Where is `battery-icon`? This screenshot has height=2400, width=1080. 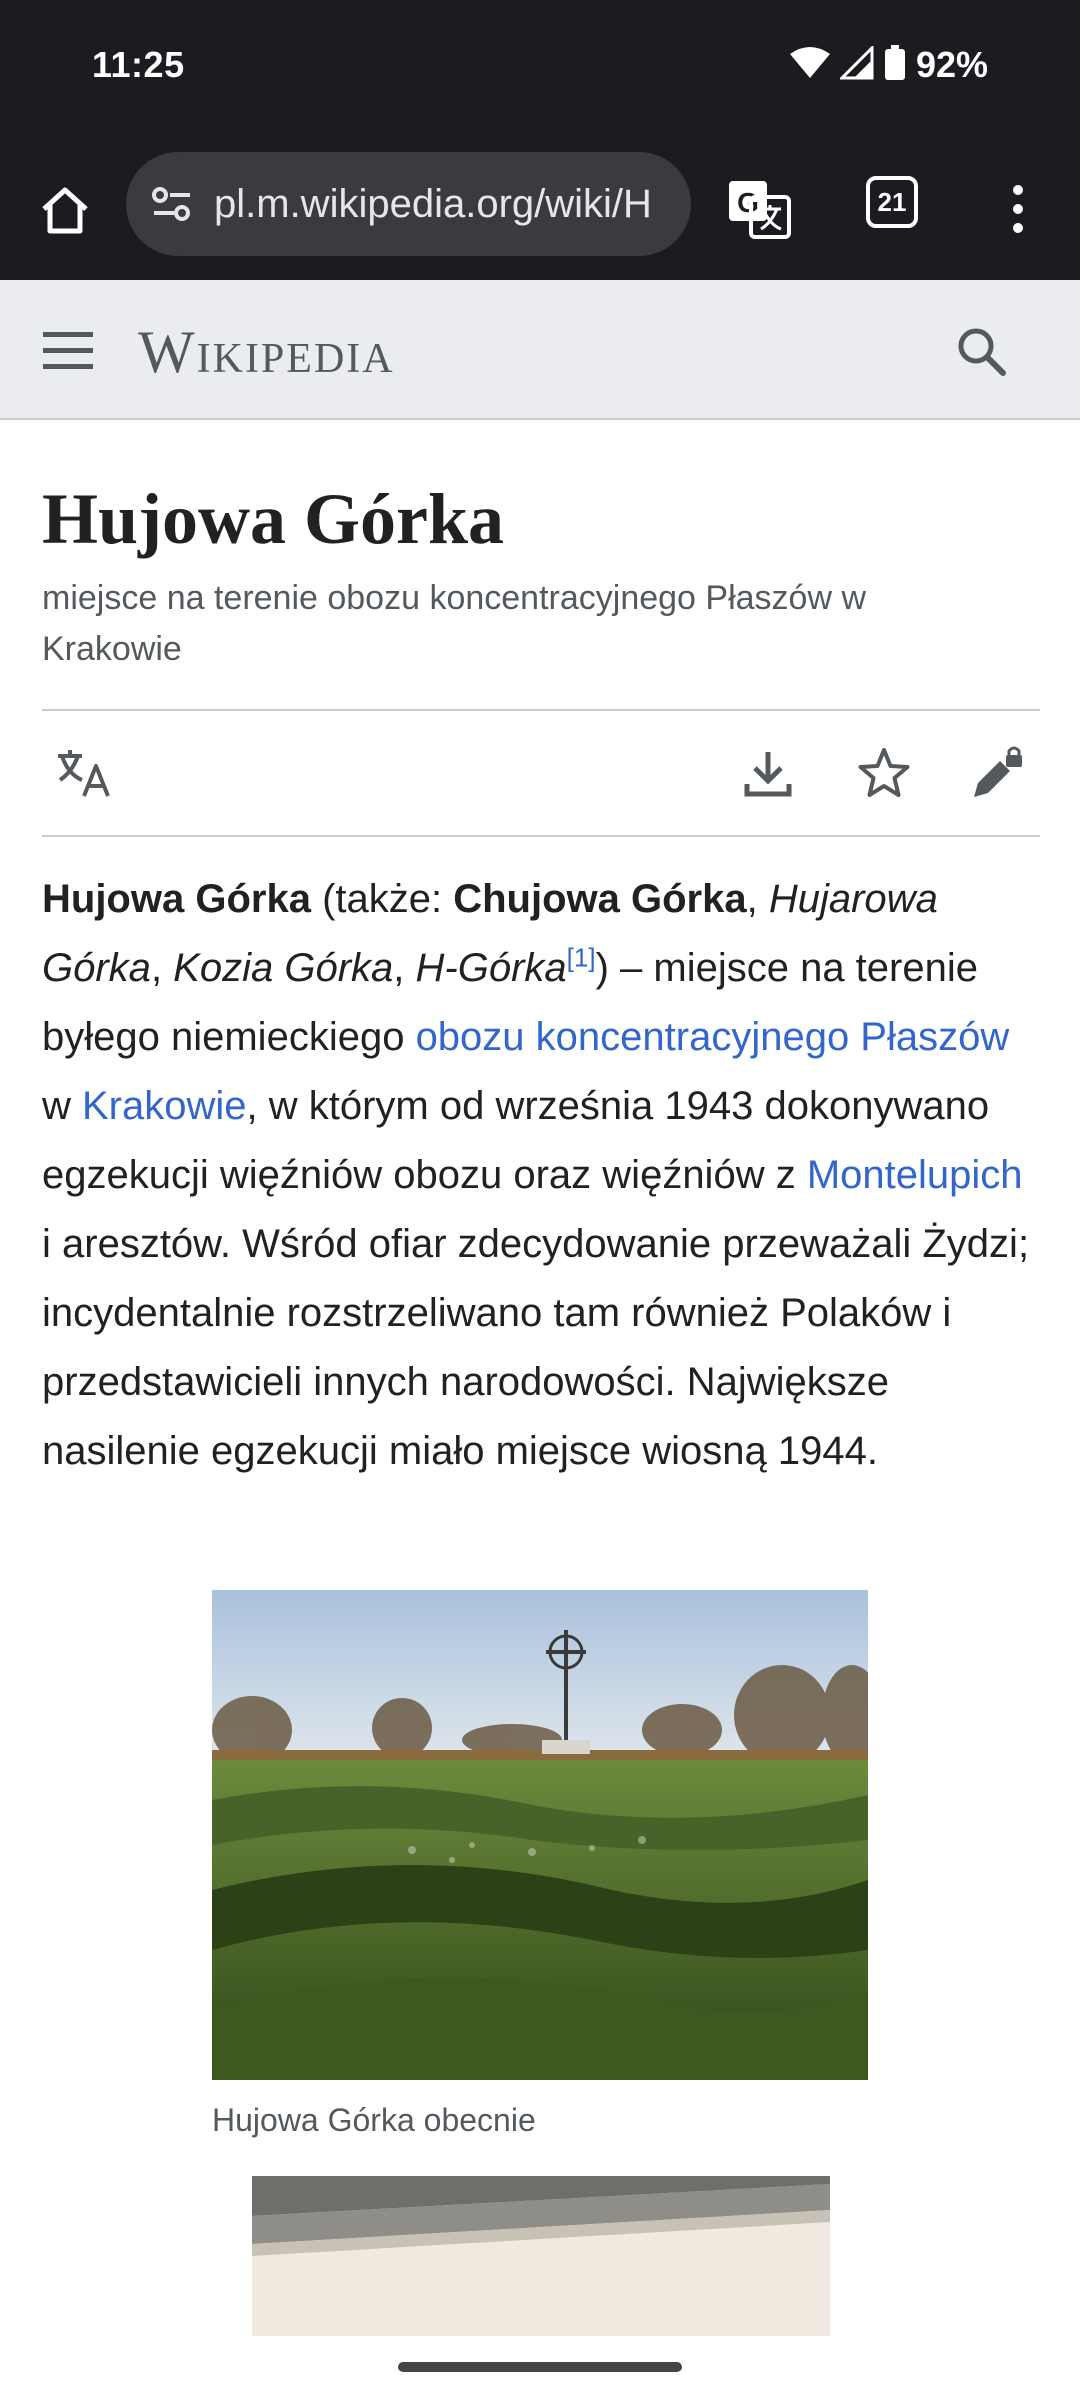 battery-icon is located at coordinates (895, 65).